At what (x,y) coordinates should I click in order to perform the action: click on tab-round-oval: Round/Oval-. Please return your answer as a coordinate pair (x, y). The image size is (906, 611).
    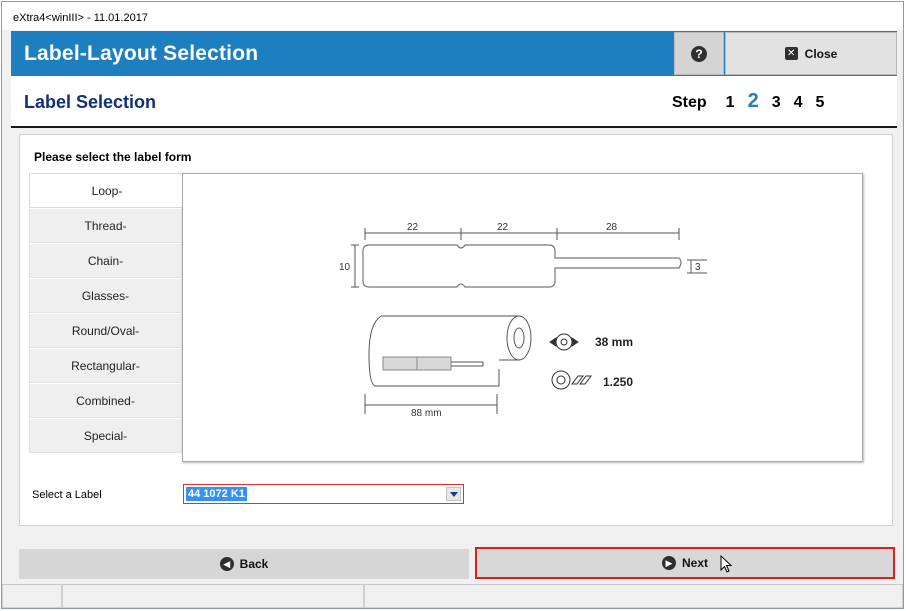
    Looking at the image, I should click on (105, 330).